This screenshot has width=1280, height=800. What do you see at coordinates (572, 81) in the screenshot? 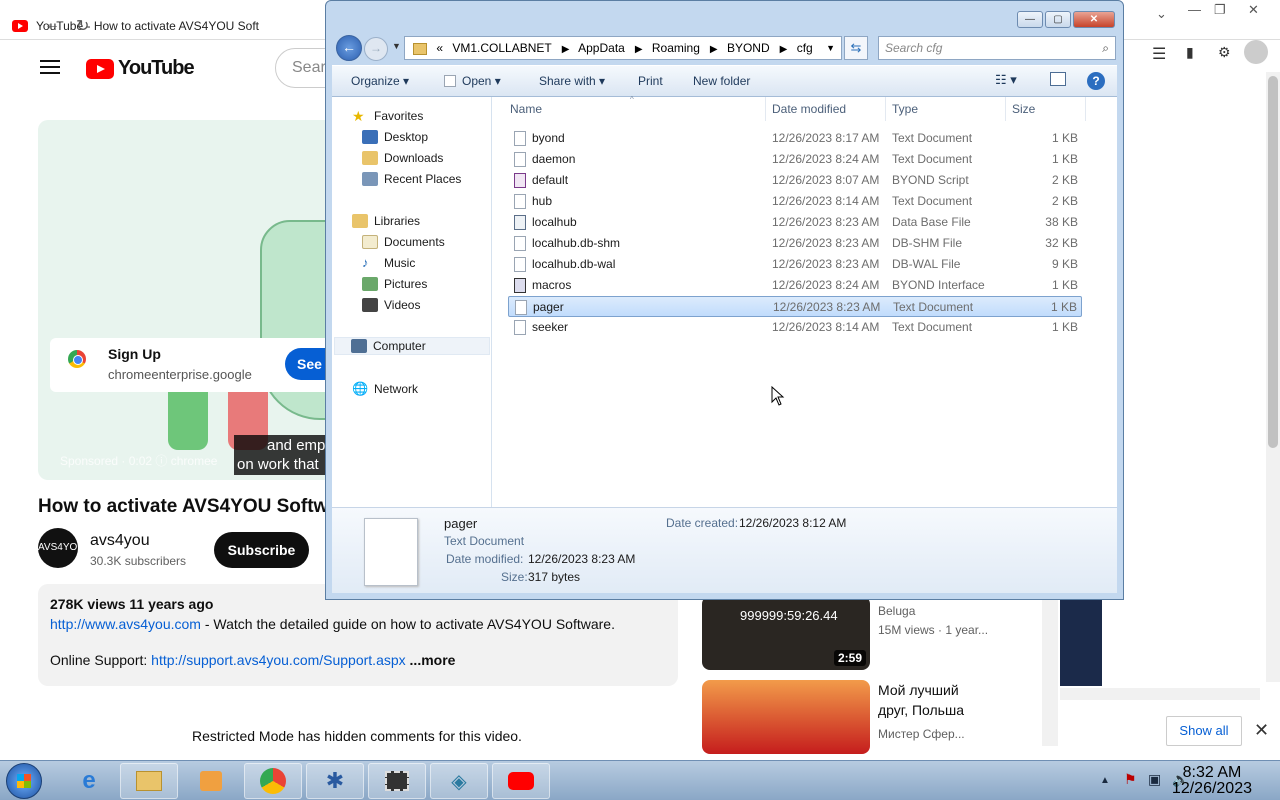
I see `share-with-button: Share with ▾` at bounding box center [572, 81].